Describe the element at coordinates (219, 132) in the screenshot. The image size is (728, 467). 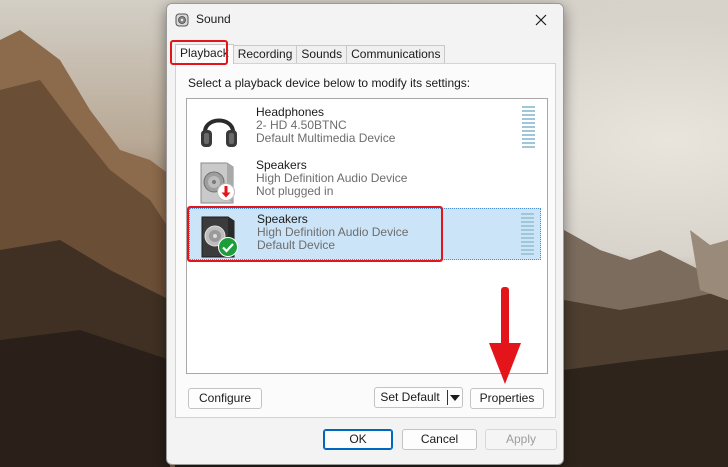
I see `headphones-icon` at that location.